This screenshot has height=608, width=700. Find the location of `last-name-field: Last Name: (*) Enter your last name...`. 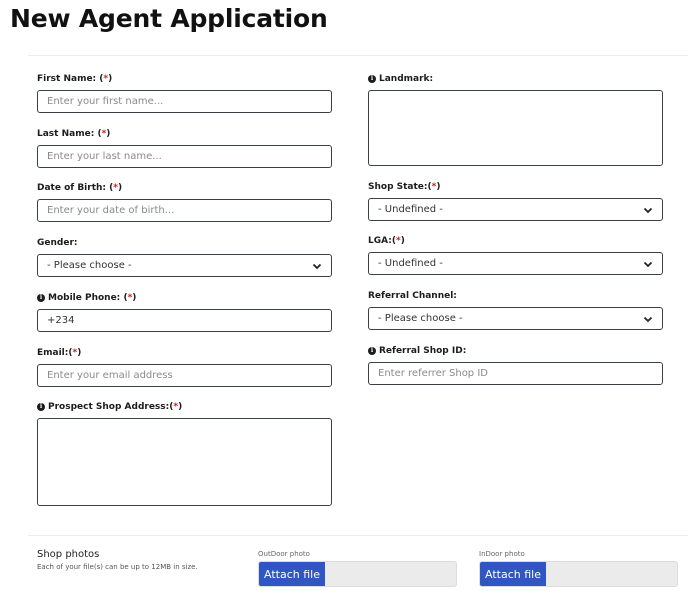

last-name-field: Last Name: (*) Enter your last name... is located at coordinates (184, 147).